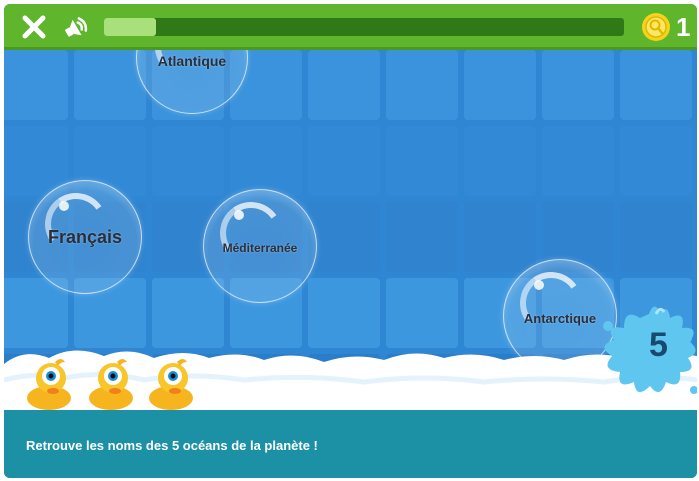 This screenshot has height=481, width=699. Describe the element at coordinates (364, 27) in the screenshot. I see `progress-bar` at that location.